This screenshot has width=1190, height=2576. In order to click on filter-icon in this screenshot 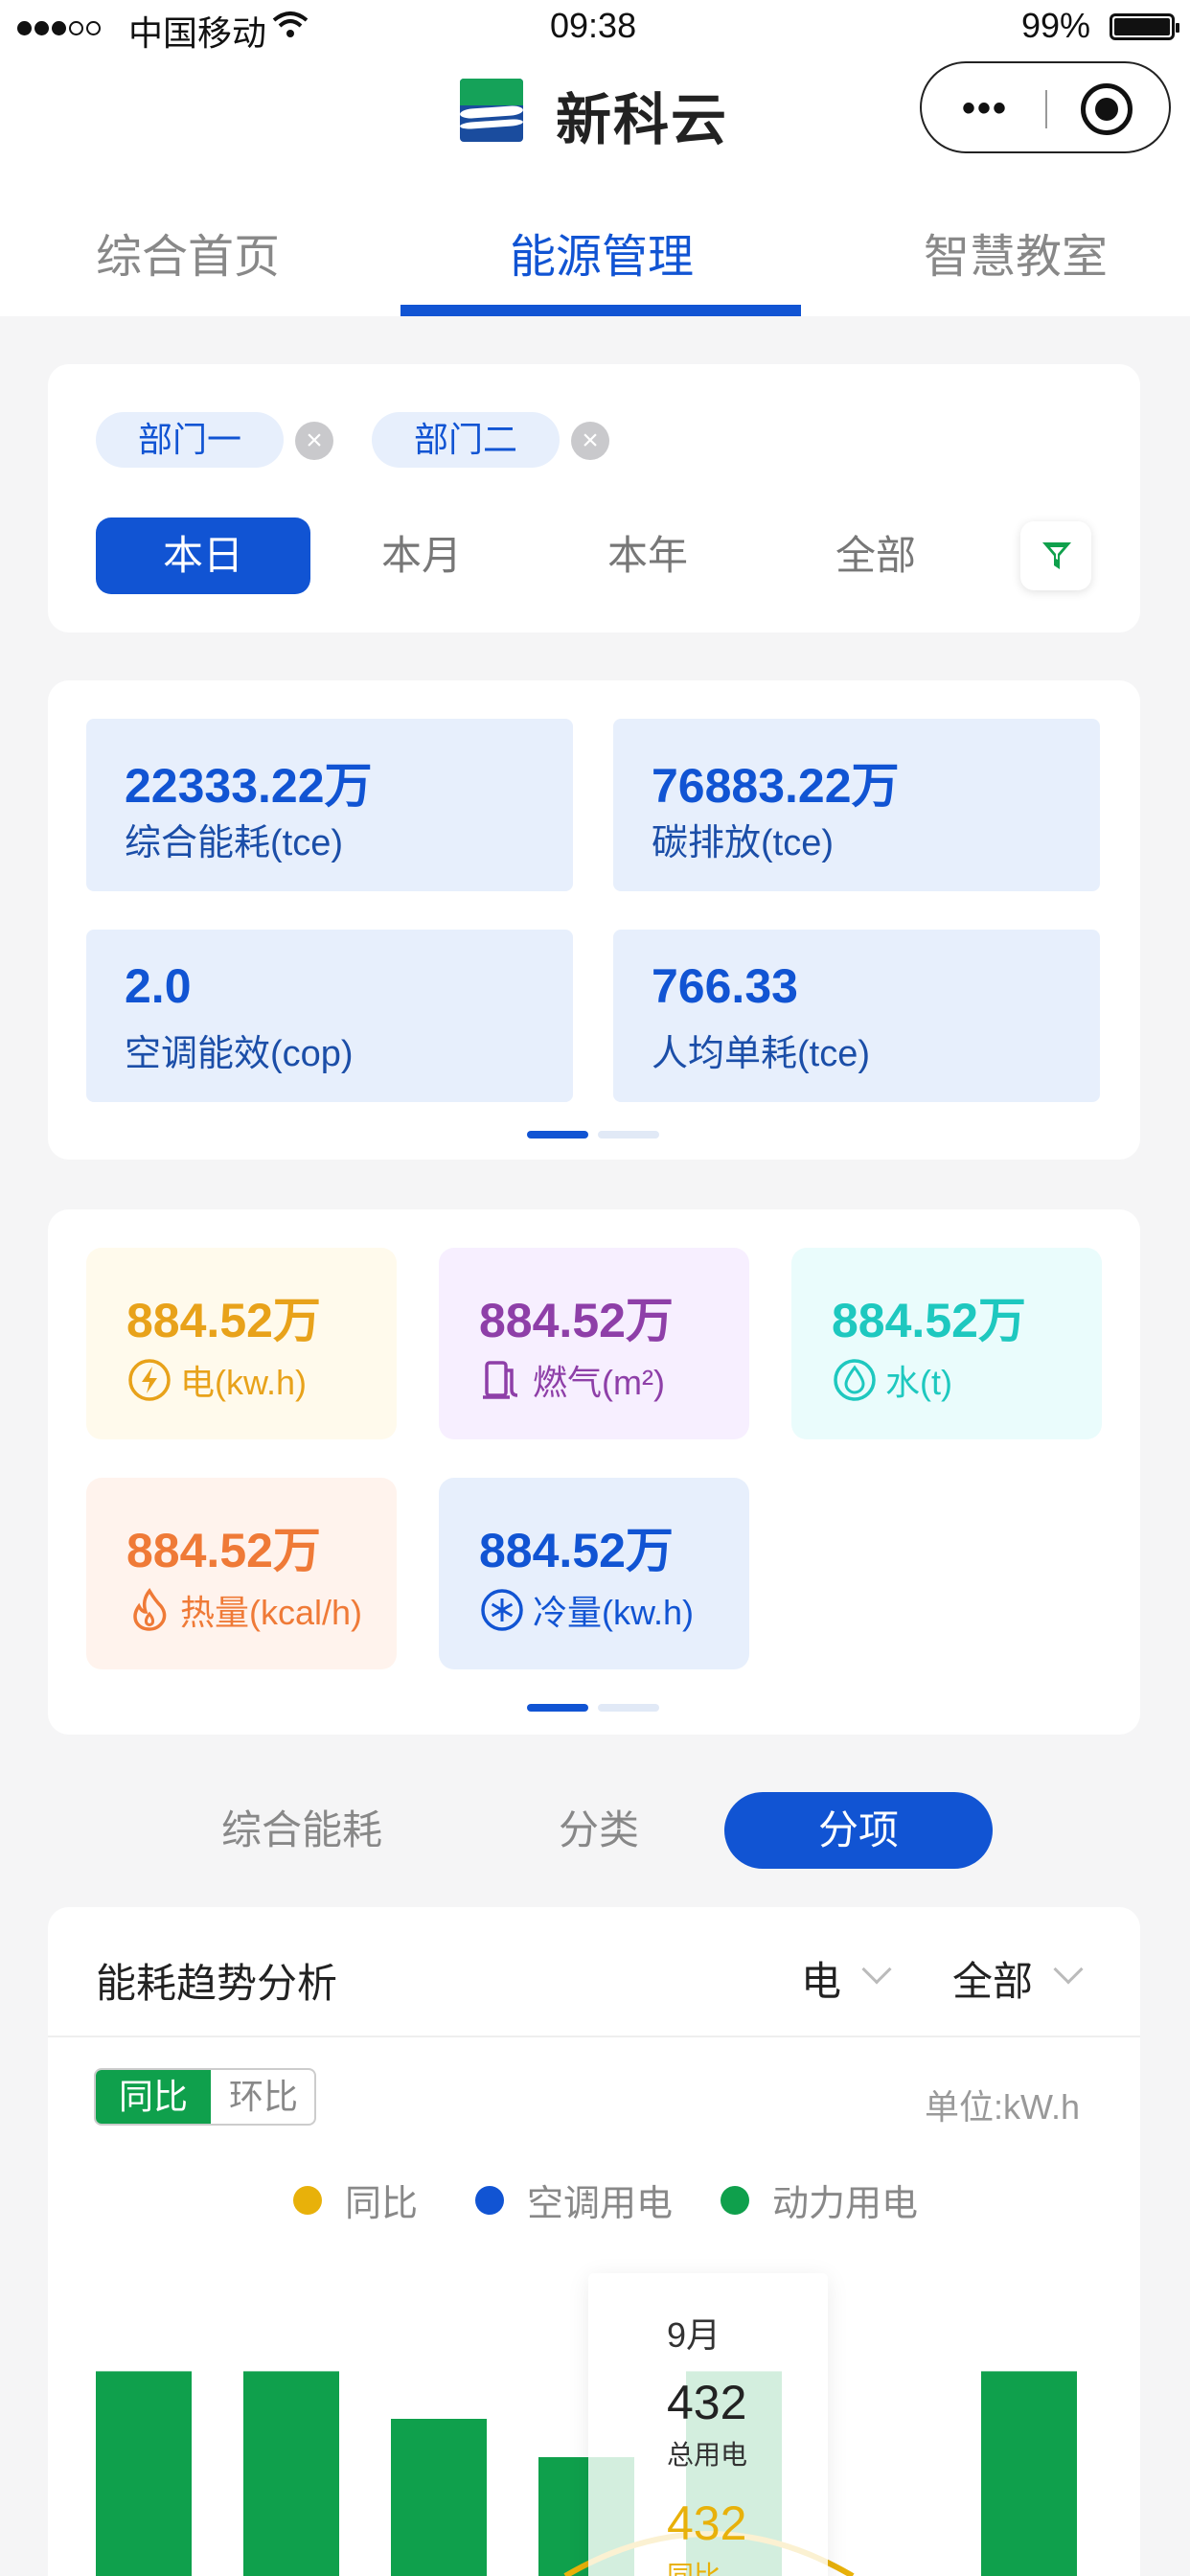, I will do `click(1057, 555)`.